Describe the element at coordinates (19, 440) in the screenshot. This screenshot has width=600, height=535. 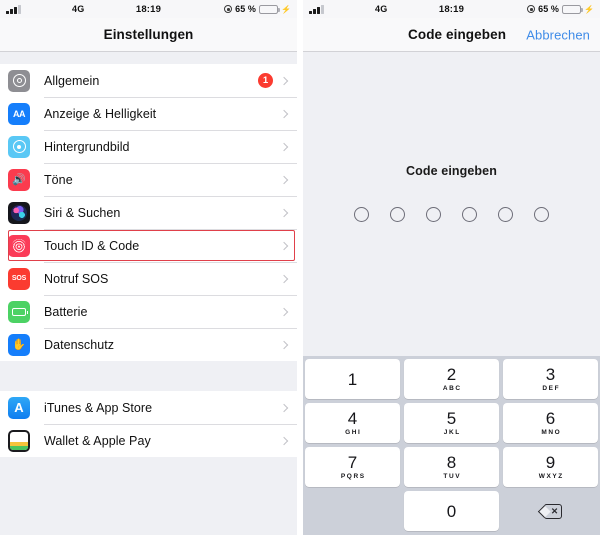
I see `wallet-icon` at that location.